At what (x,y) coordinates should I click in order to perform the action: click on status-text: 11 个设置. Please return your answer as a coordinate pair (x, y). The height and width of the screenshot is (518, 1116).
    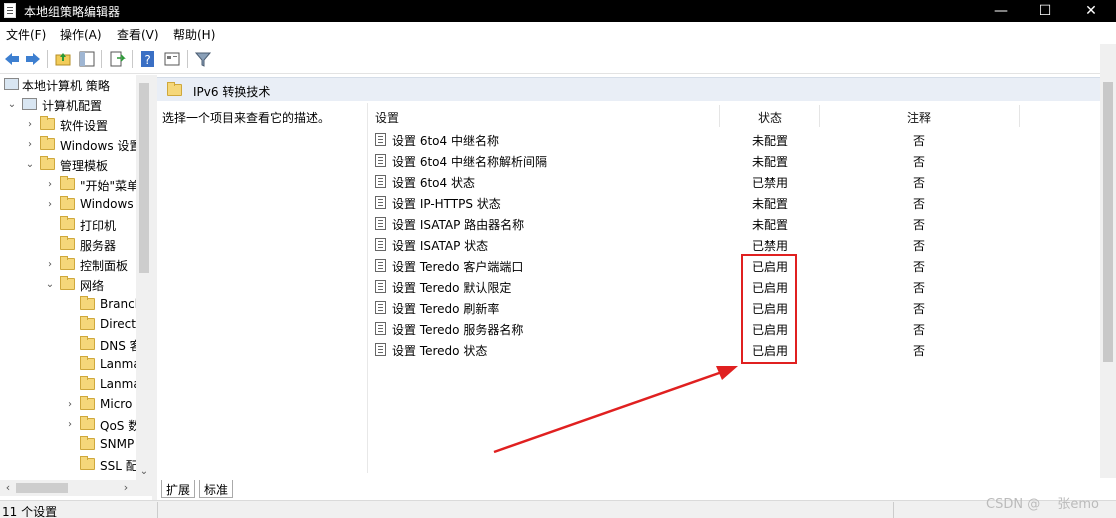
    Looking at the image, I should click on (30, 511).